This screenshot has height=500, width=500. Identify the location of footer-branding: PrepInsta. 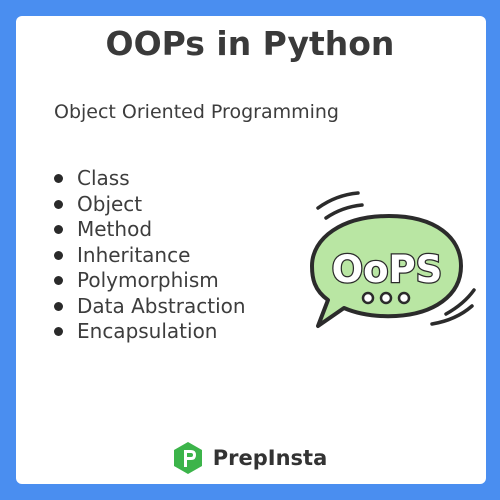
(250, 458).